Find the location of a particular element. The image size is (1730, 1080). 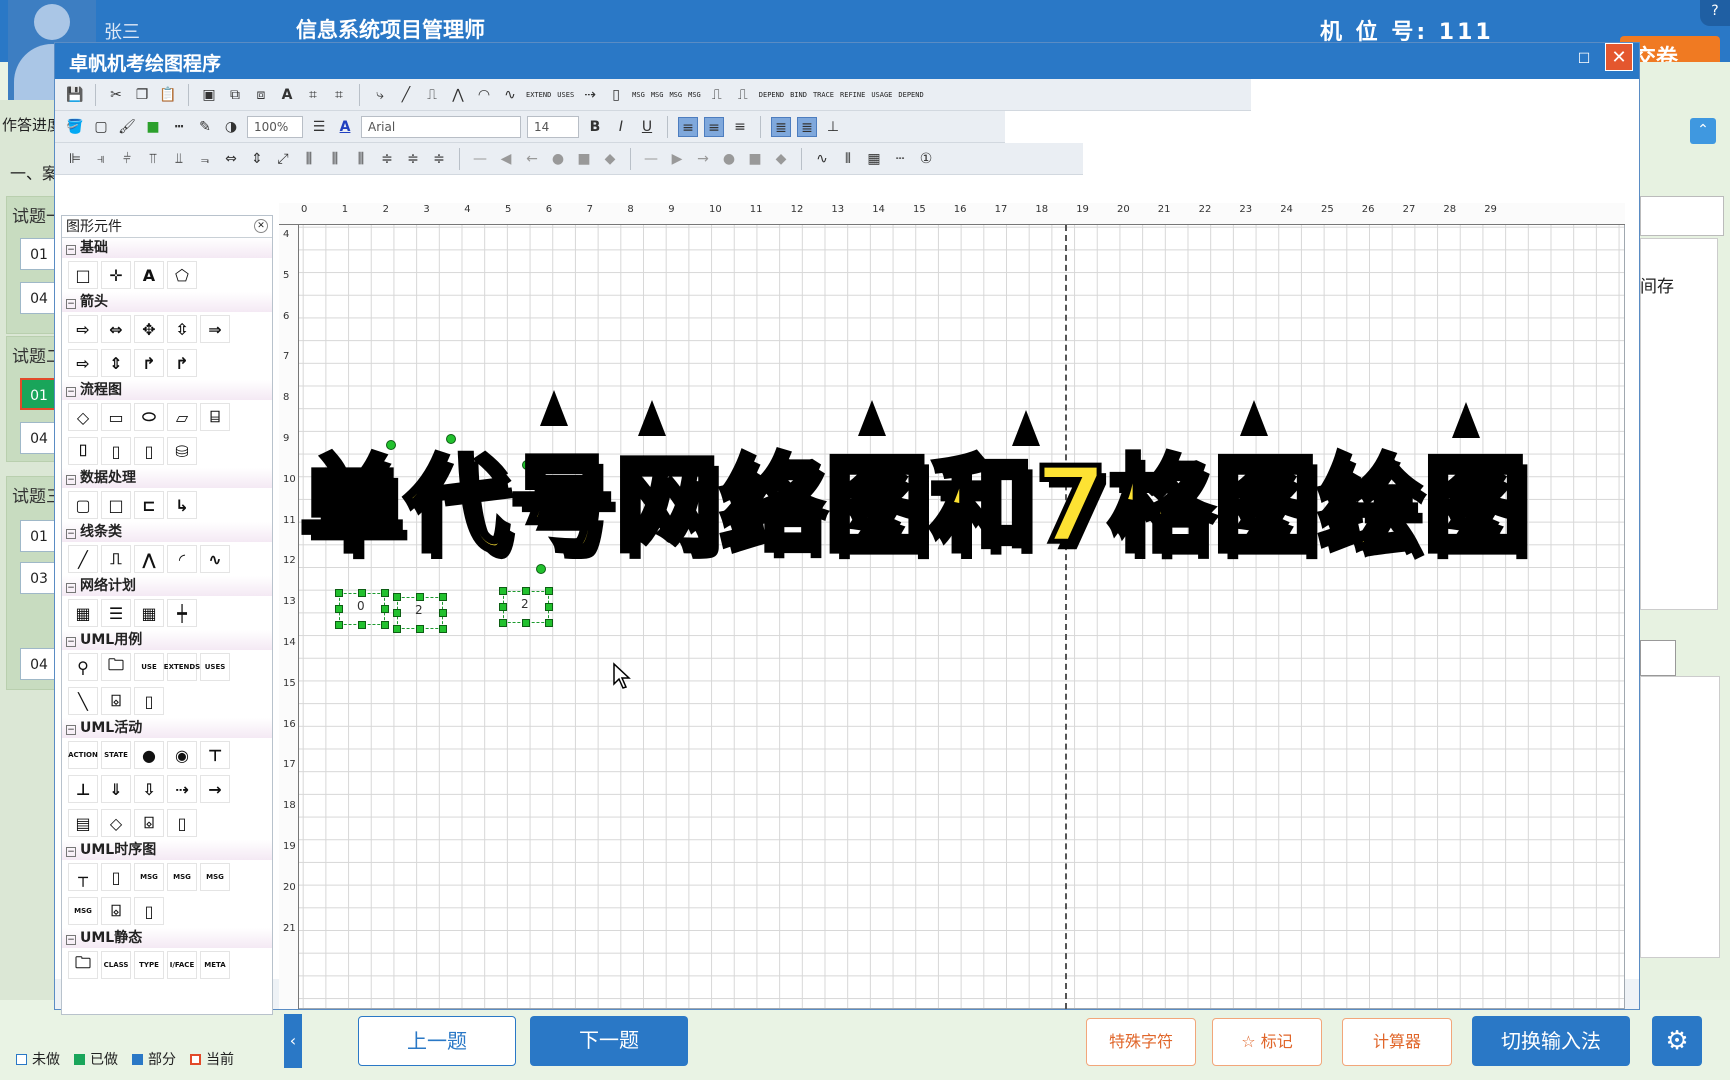

end-icon: ◉ is located at coordinates (182, 755).